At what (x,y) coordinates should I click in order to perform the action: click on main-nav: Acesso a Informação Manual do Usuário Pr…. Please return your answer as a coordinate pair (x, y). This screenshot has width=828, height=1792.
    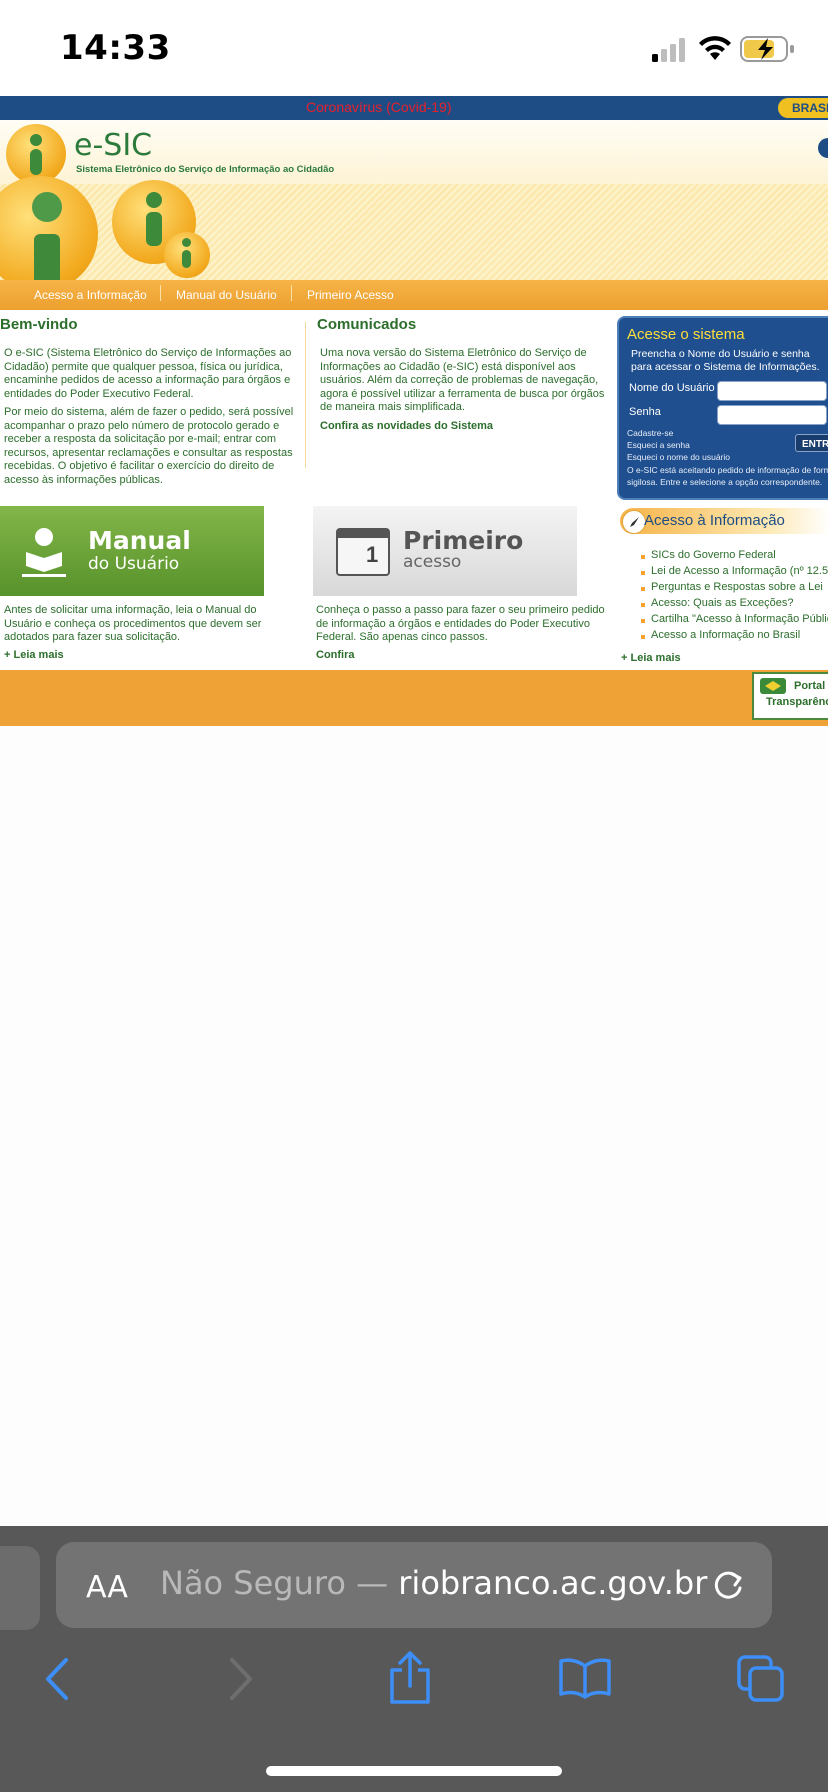
    Looking at the image, I should click on (414, 295).